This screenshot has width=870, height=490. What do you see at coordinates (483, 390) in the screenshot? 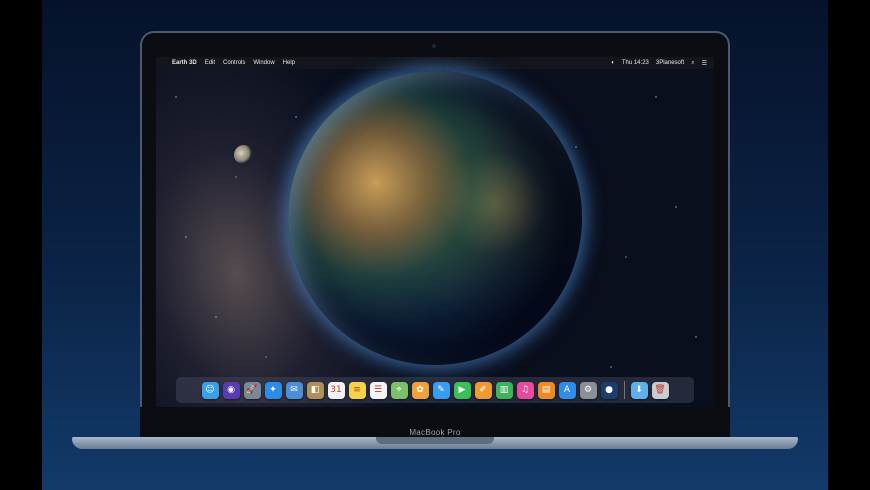
I see `pages-icon: ✐` at bounding box center [483, 390].